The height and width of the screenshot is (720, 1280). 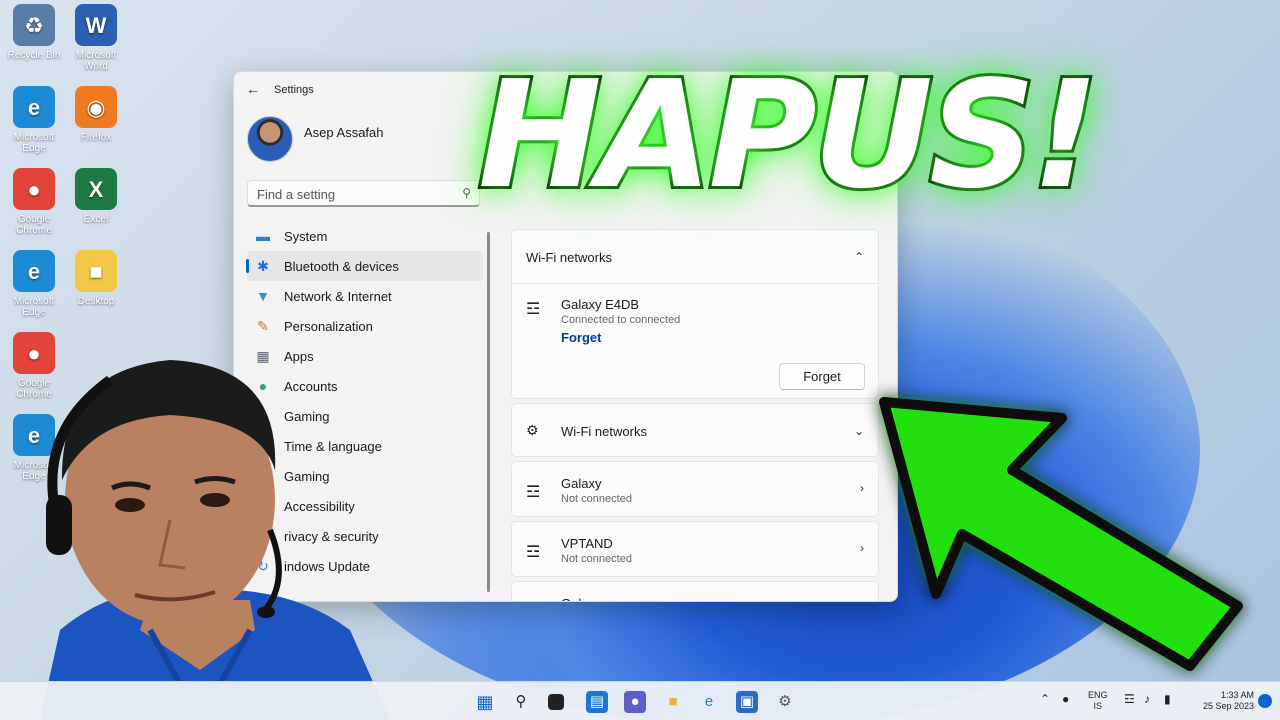 I want to click on store-icon: ▣, so click(x=747, y=702).